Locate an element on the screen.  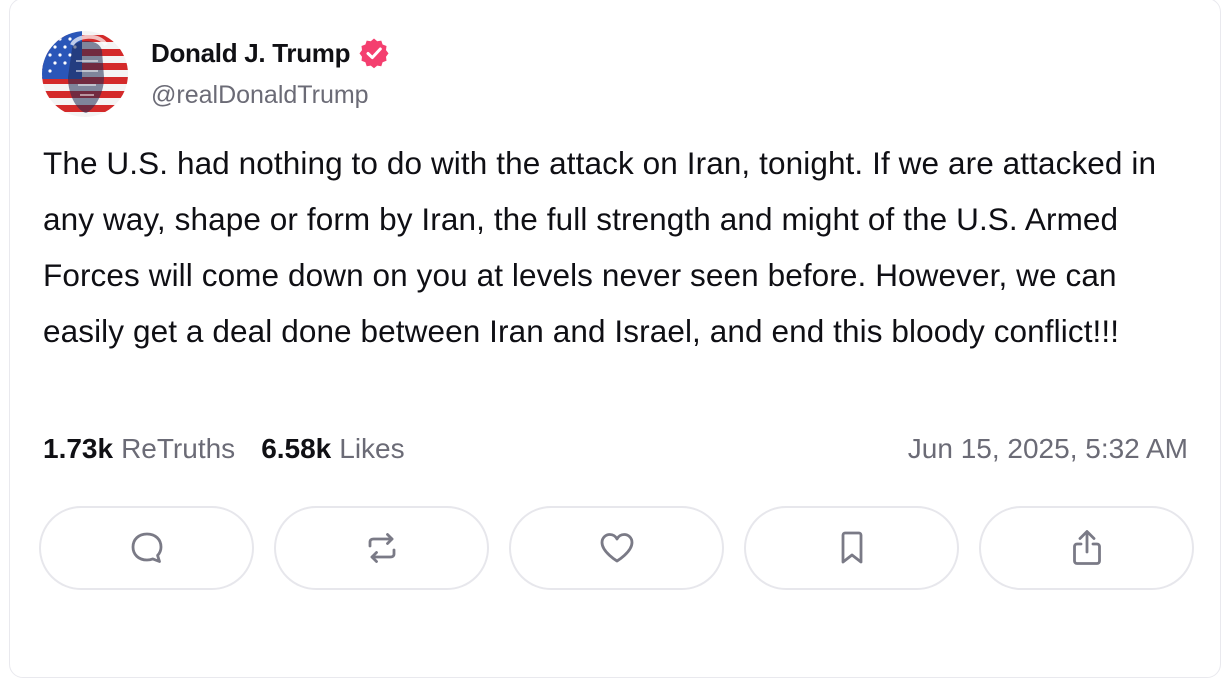
retruth-button is located at coordinates (381, 548).